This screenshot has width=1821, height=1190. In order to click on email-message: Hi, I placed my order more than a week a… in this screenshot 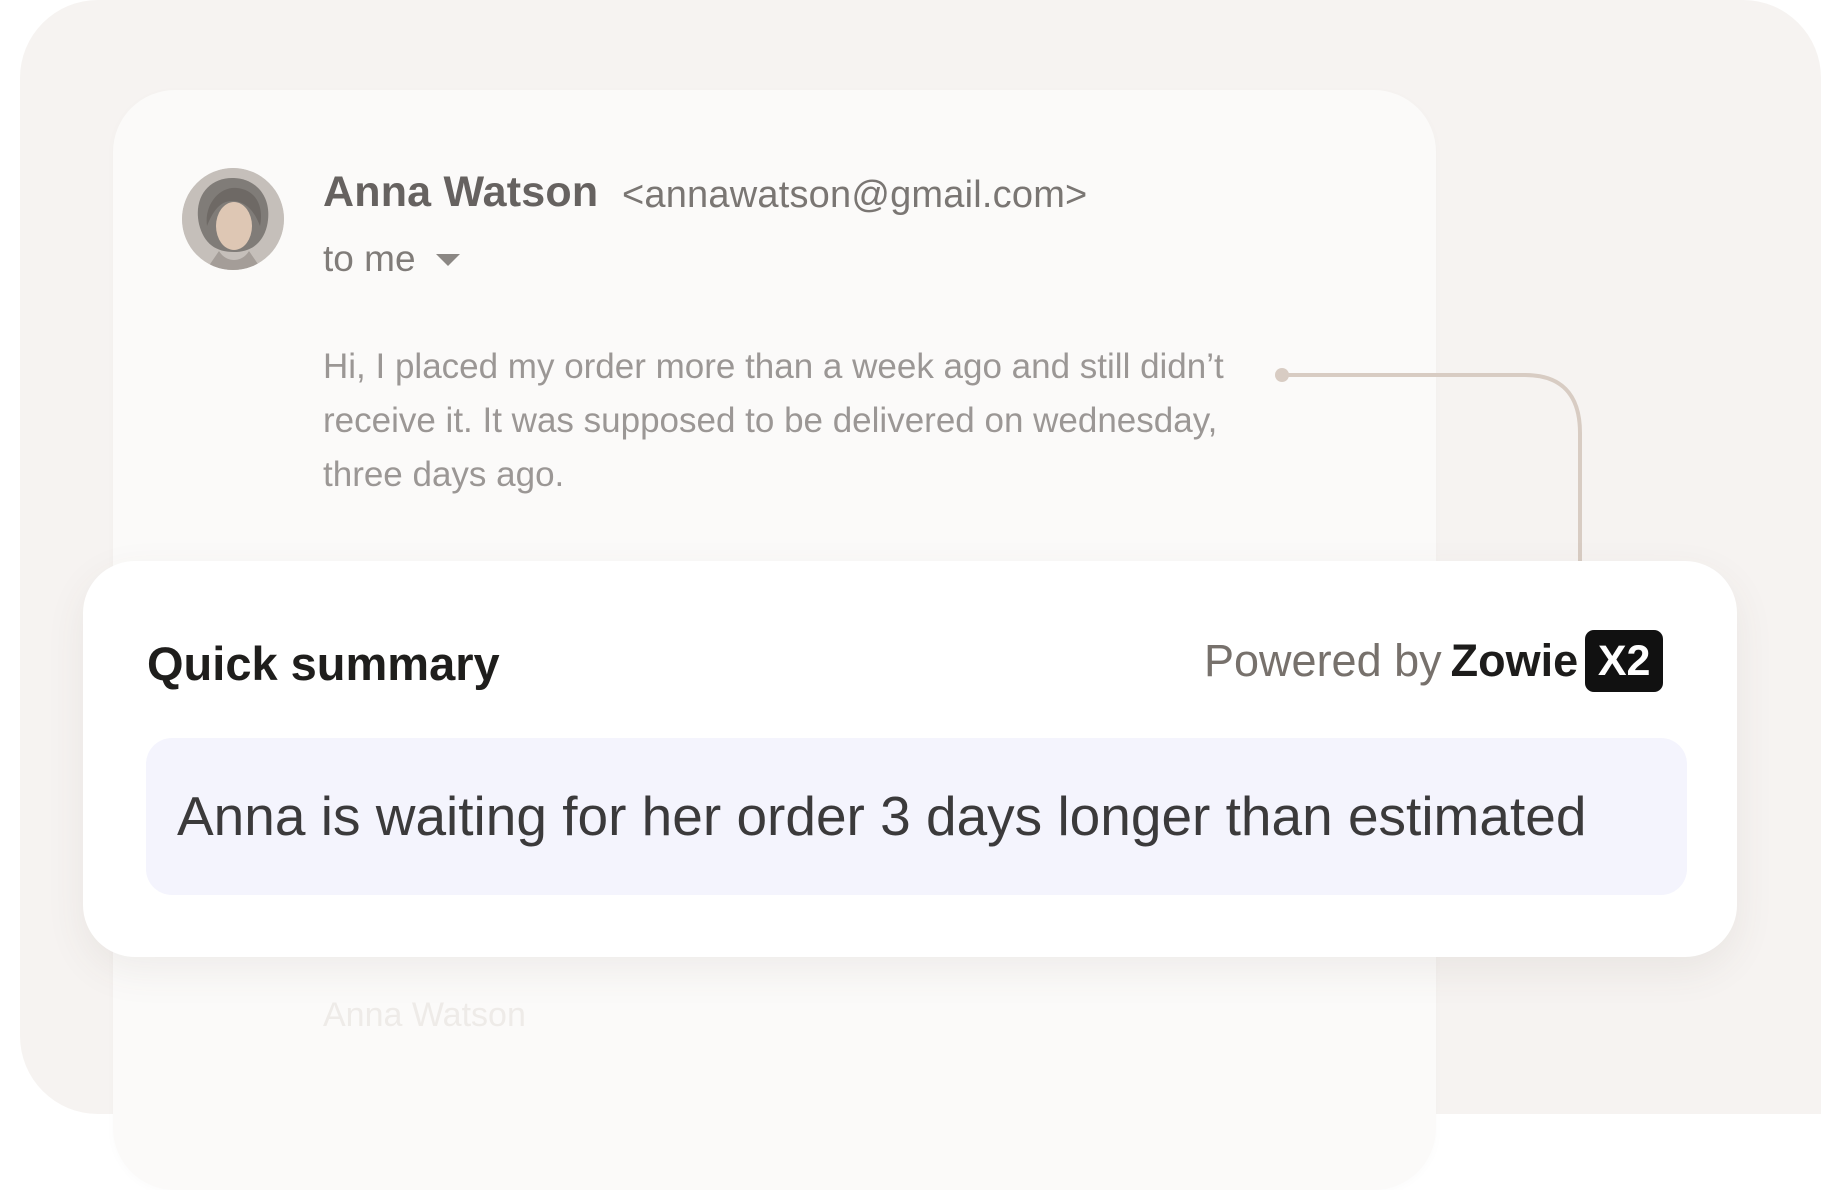, I will do `click(773, 420)`.